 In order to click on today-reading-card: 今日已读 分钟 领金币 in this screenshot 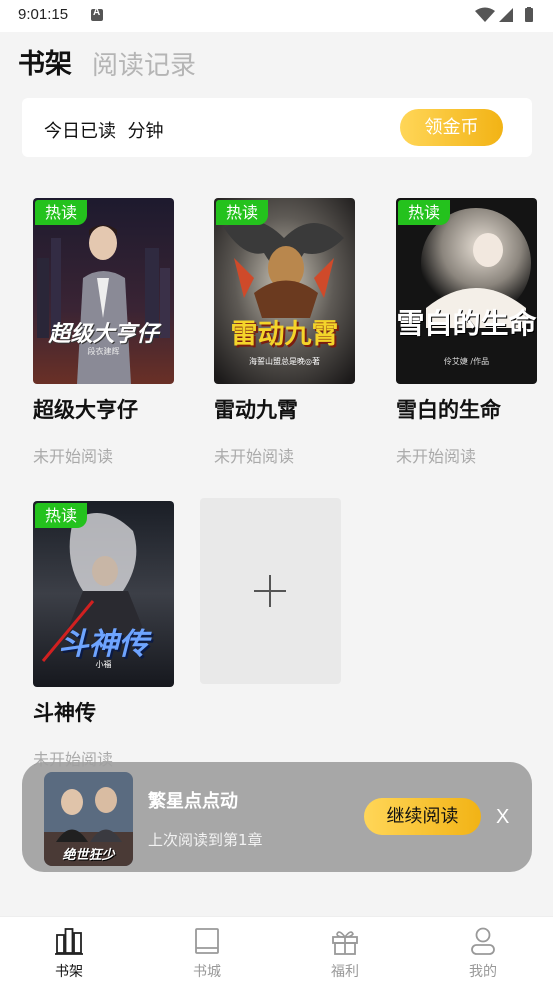, I will do `click(277, 127)`.